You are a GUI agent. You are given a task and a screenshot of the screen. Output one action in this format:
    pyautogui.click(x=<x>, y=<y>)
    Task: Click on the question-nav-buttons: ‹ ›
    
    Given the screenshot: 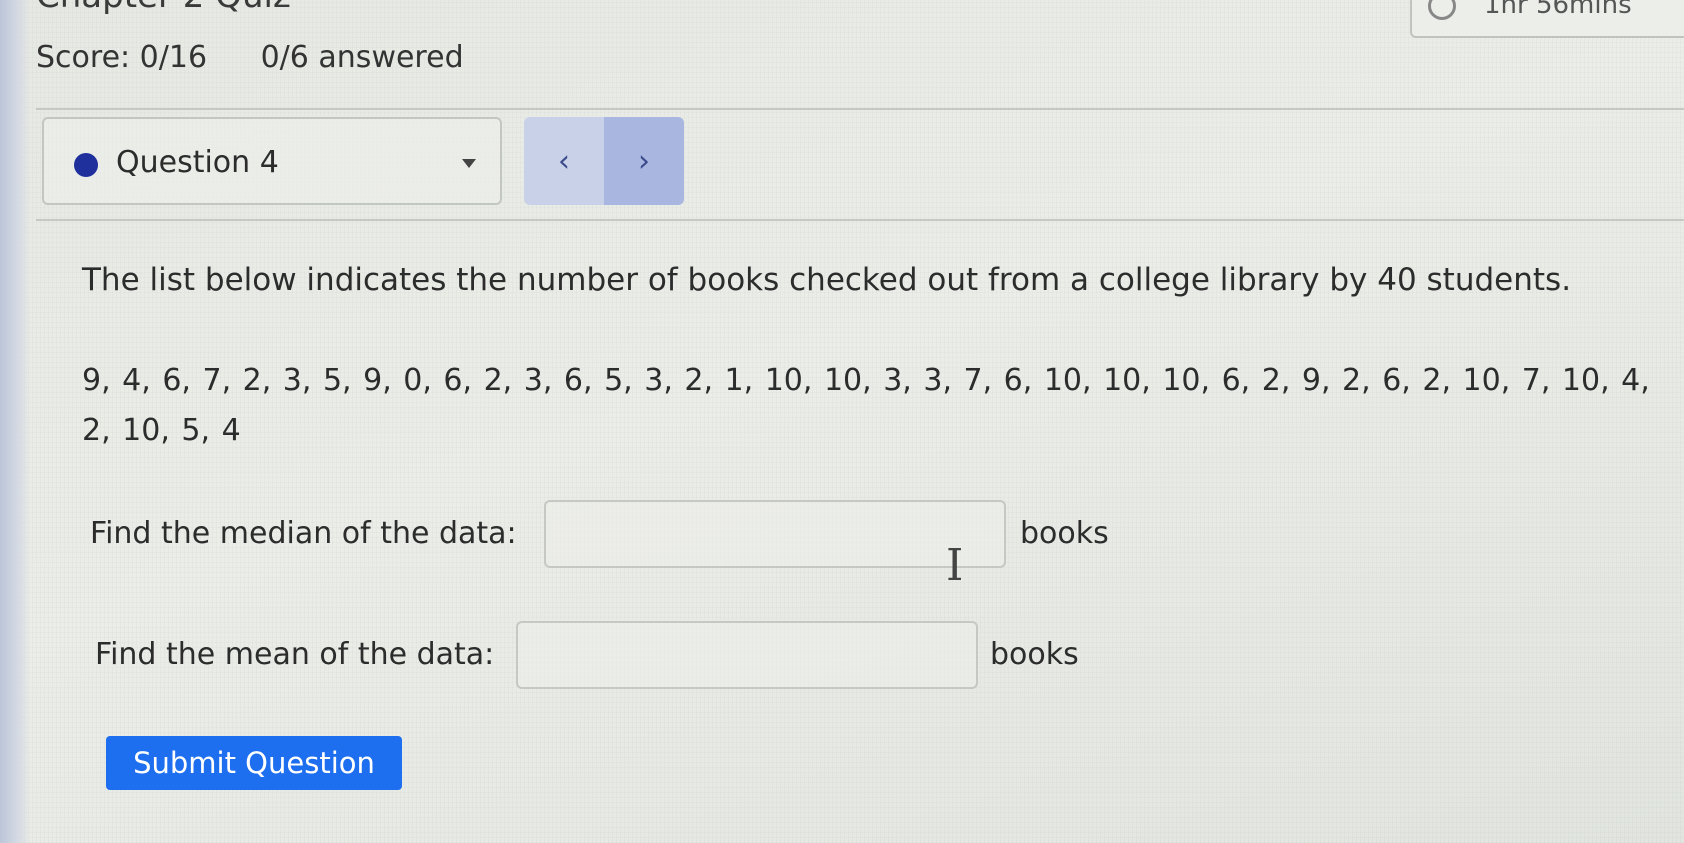 What is the action you would take?
    pyautogui.click(x=604, y=161)
    